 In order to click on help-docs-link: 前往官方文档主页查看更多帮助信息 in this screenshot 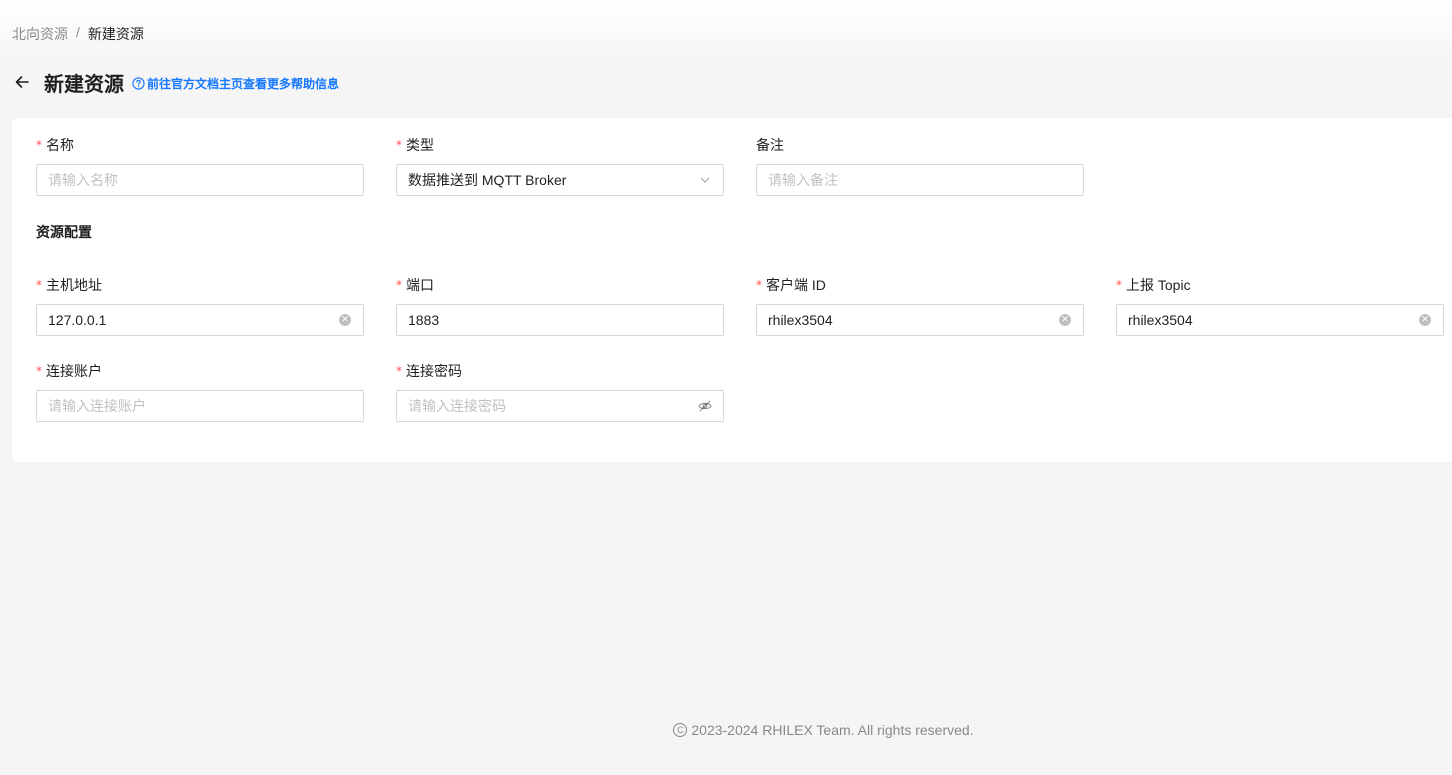, I will do `click(235, 83)`.